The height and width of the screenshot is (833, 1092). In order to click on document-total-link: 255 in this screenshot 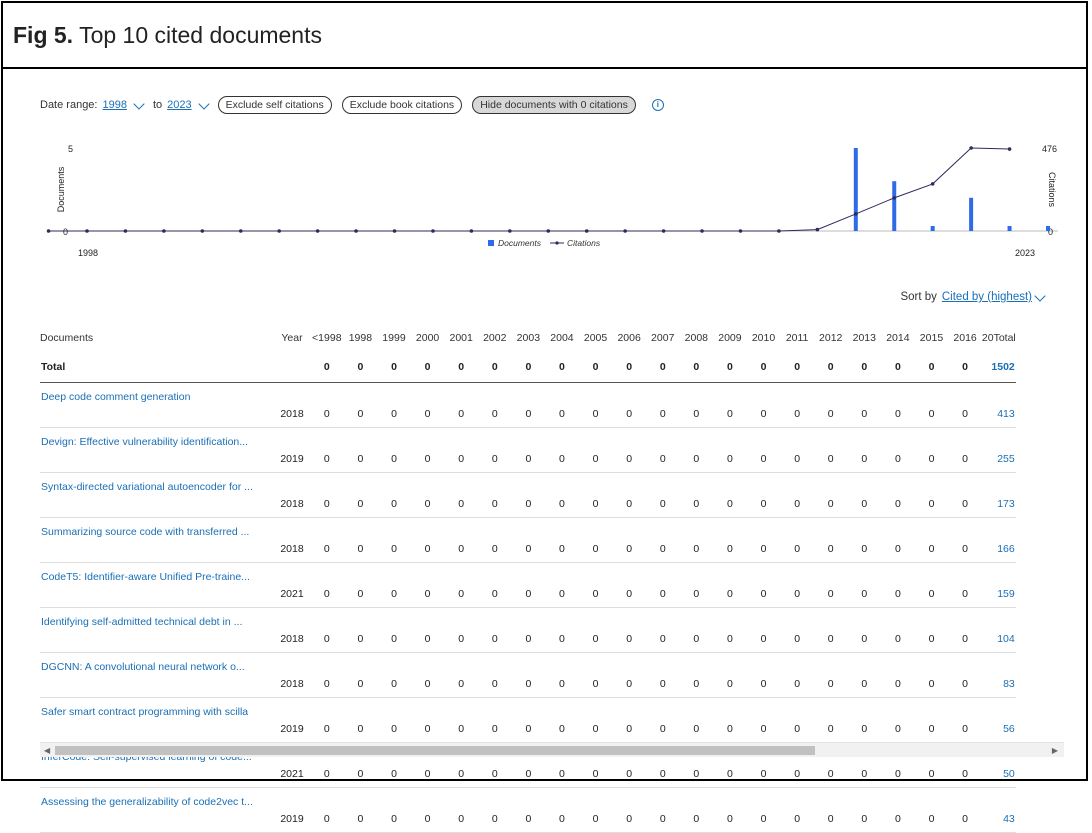, I will do `click(998, 450)`.